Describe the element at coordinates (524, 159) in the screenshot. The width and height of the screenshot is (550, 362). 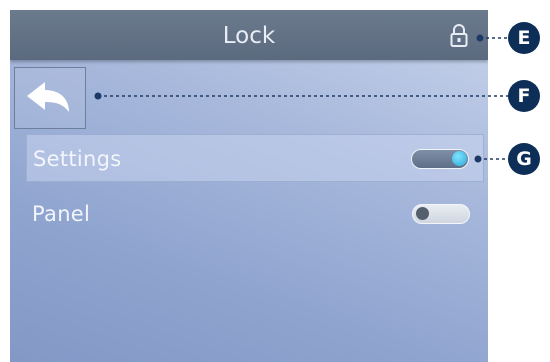
I see `callout-badge-g: G` at that location.